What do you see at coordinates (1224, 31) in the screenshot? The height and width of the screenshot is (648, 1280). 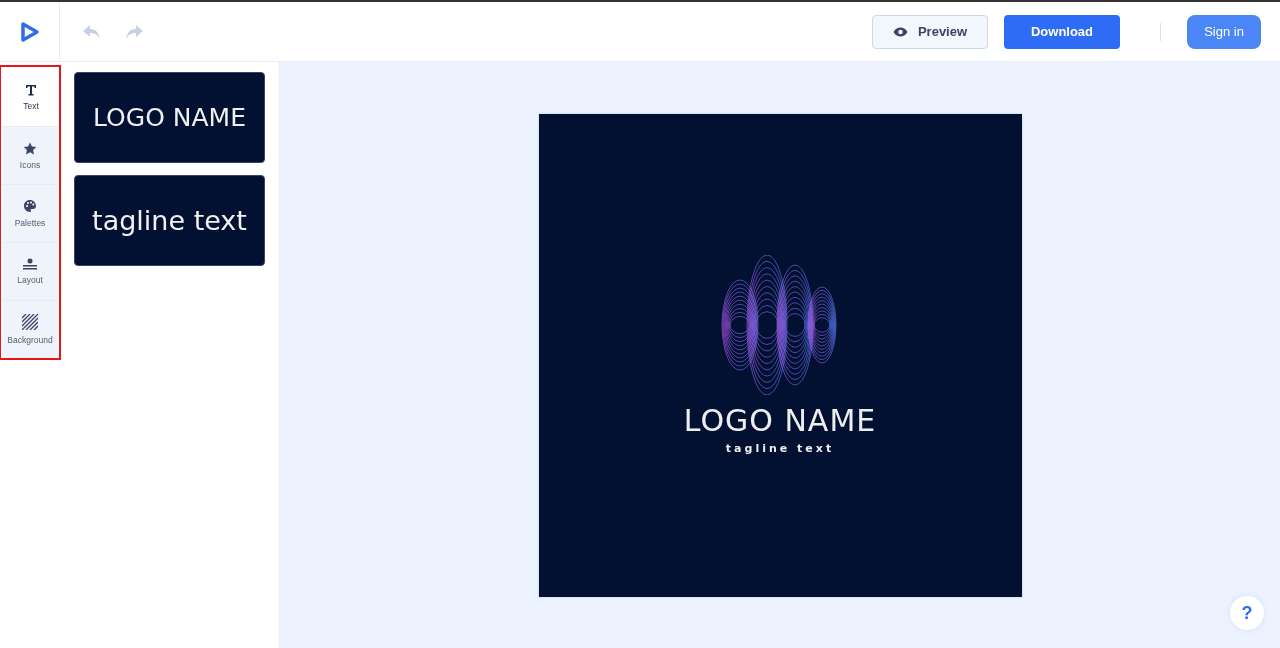 I see `sign-in-button: Sign in` at bounding box center [1224, 31].